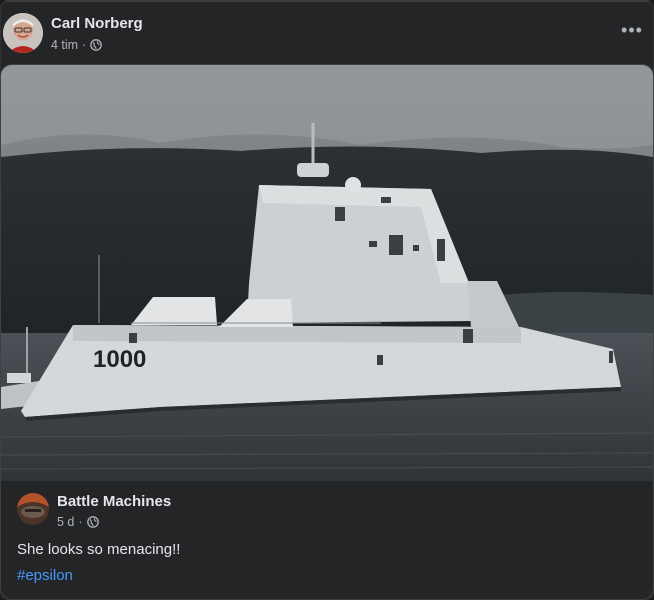 This screenshot has height=600, width=654. What do you see at coordinates (327, 1) in the screenshot?
I see `divider` at bounding box center [327, 1].